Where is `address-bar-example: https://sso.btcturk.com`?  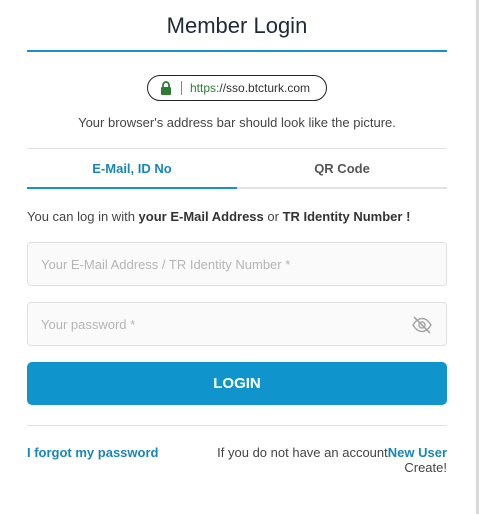 address-bar-example: https://sso.btcturk.com is located at coordinates (237, 88).